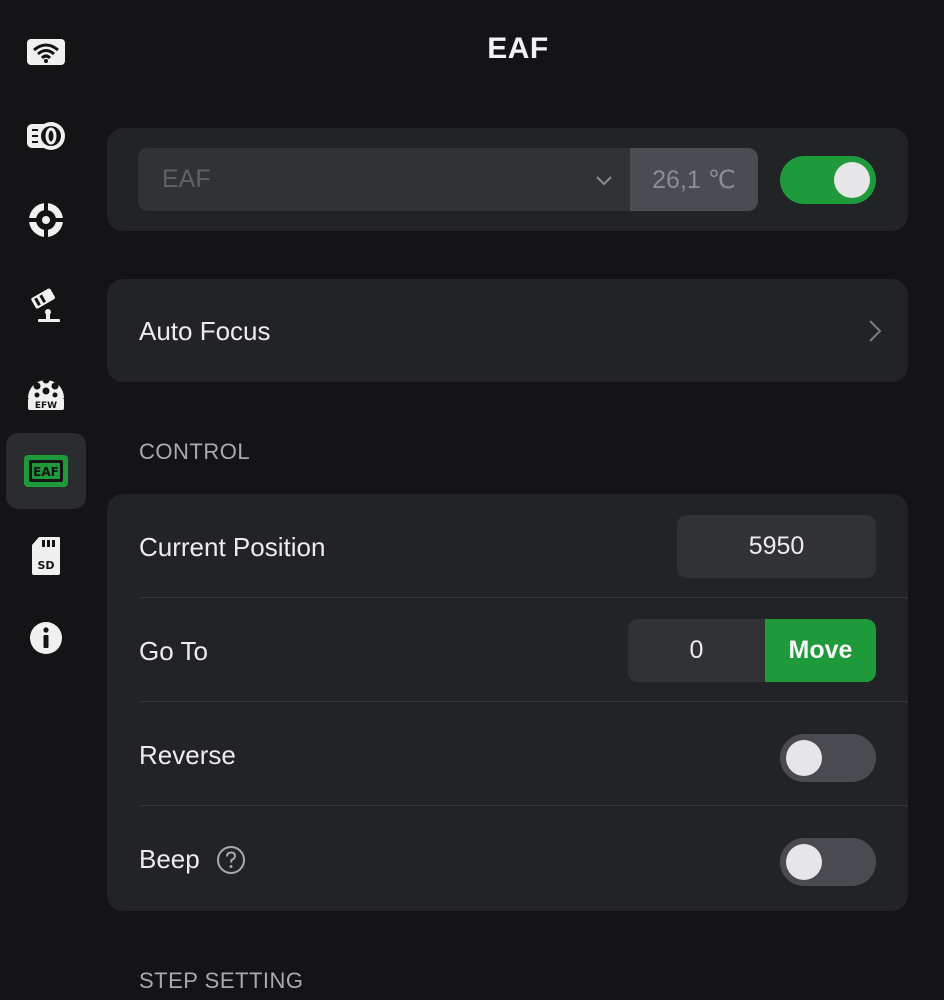 The height and width of the screenshot is (1000, 944). I want to click on sidebar-item-eaf: EAF, so click(46, 471).